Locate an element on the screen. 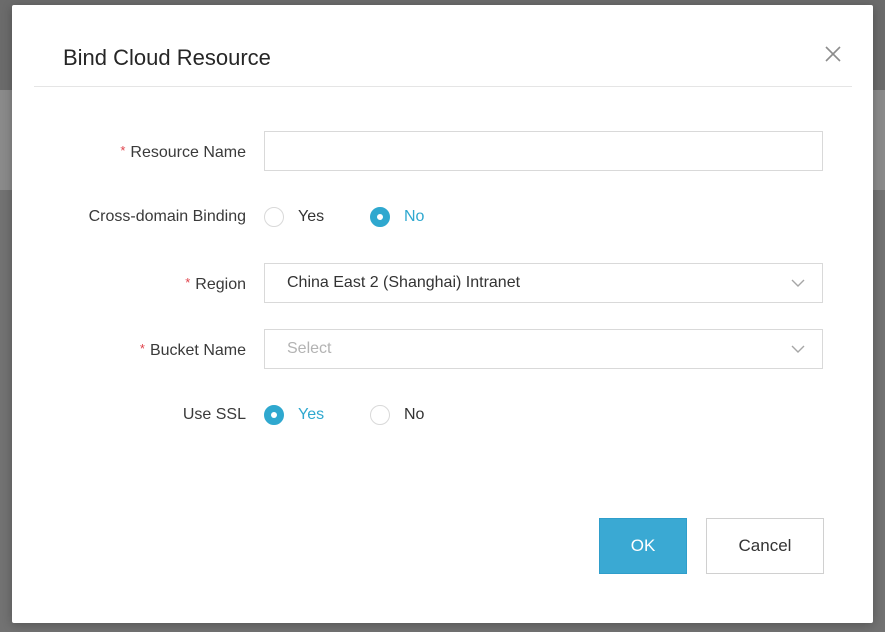 This screenshot has height=632, width=885. resource-name-row: * Resource Name is located at coordinates (442, 151).